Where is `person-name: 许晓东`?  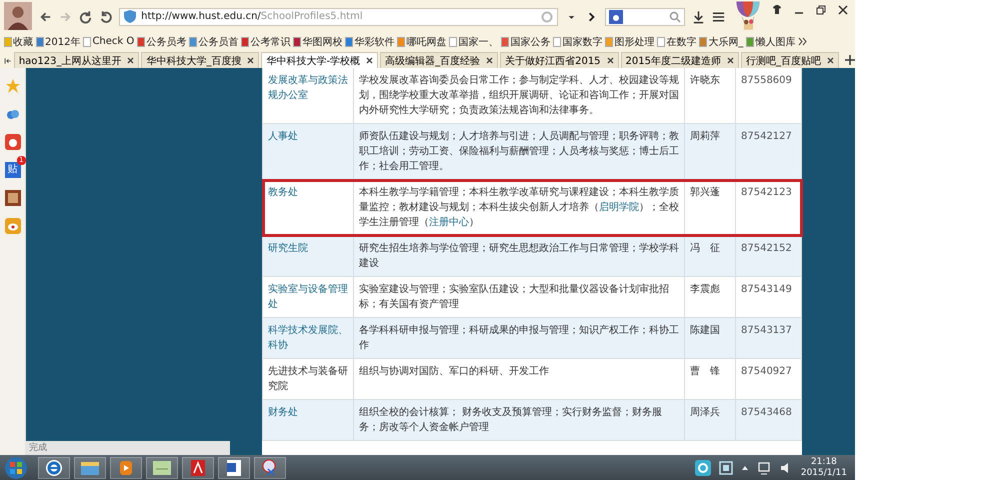
person-name: 许晓东 is located at coordinates (705, 80).